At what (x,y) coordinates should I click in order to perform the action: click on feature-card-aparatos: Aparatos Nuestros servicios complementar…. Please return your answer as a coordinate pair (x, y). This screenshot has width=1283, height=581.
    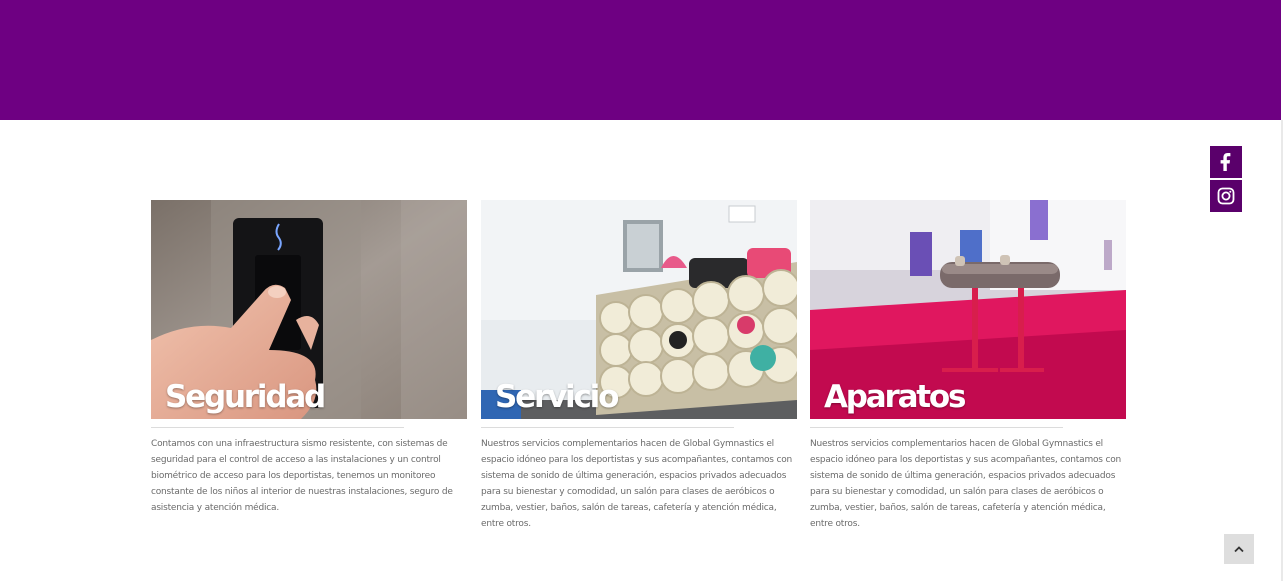
    Looking at the image, I should click on (968, 366).